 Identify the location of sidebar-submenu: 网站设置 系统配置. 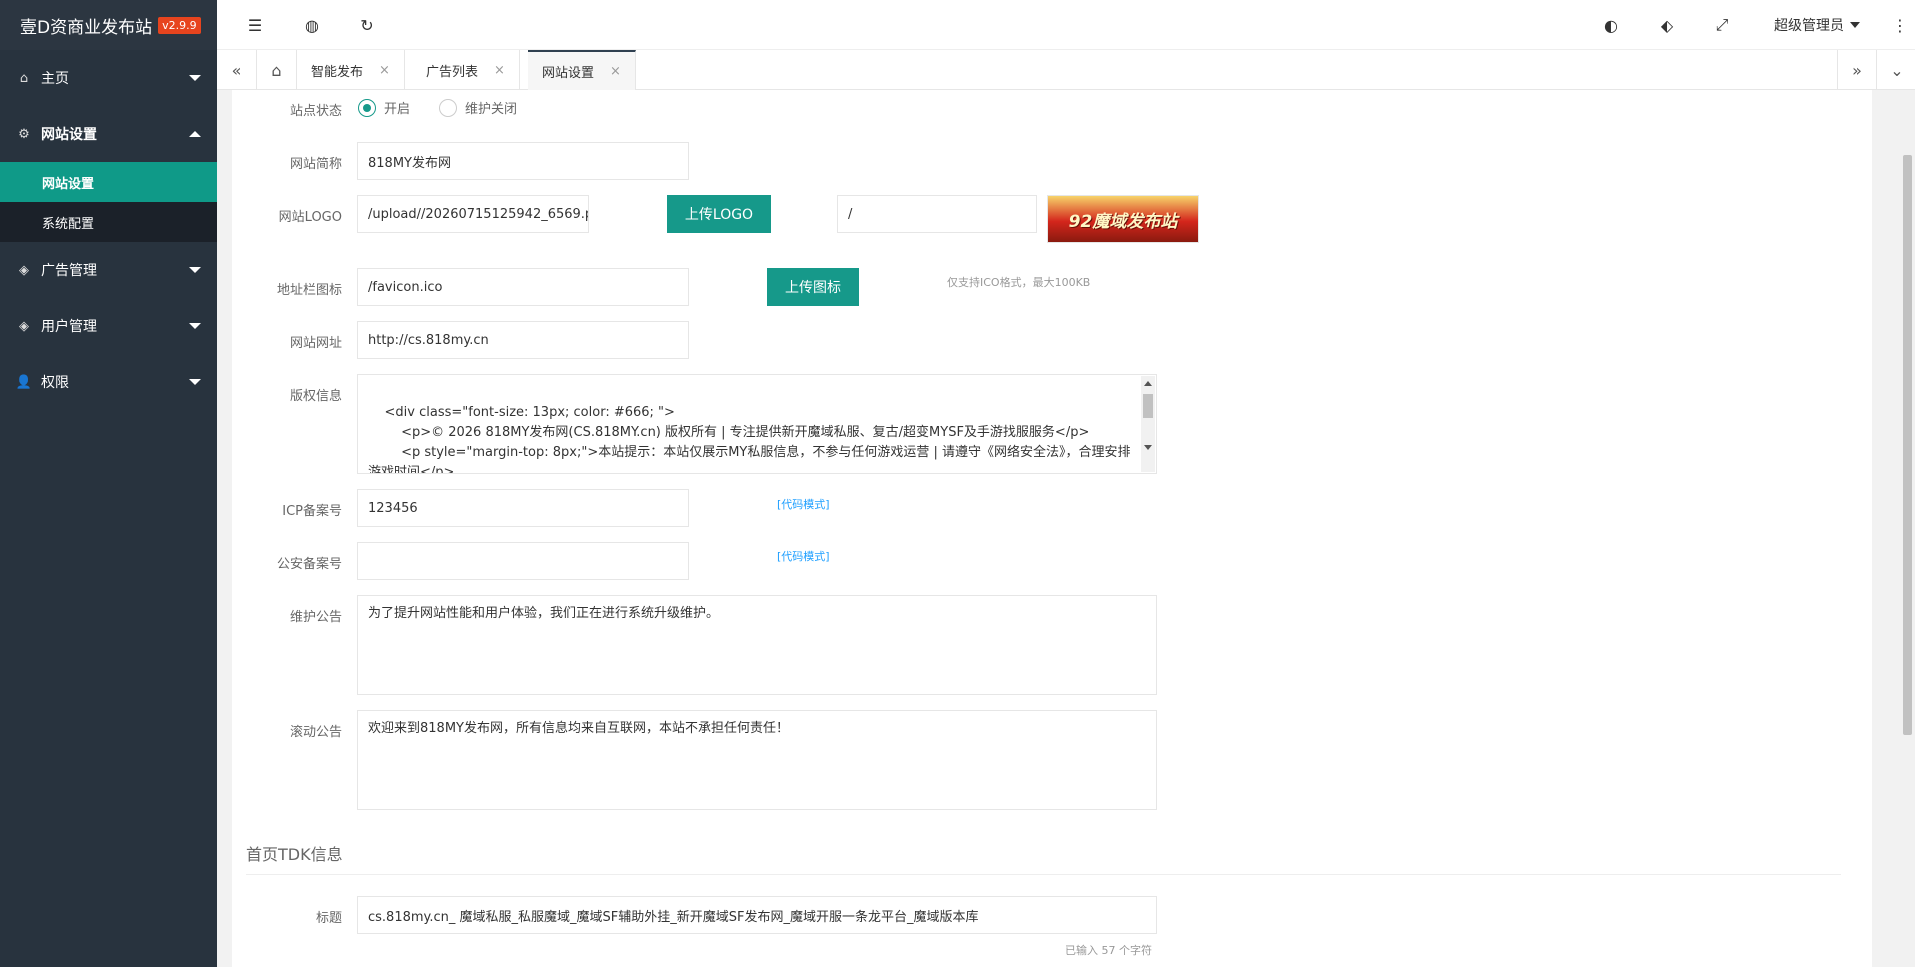
(108, 202).